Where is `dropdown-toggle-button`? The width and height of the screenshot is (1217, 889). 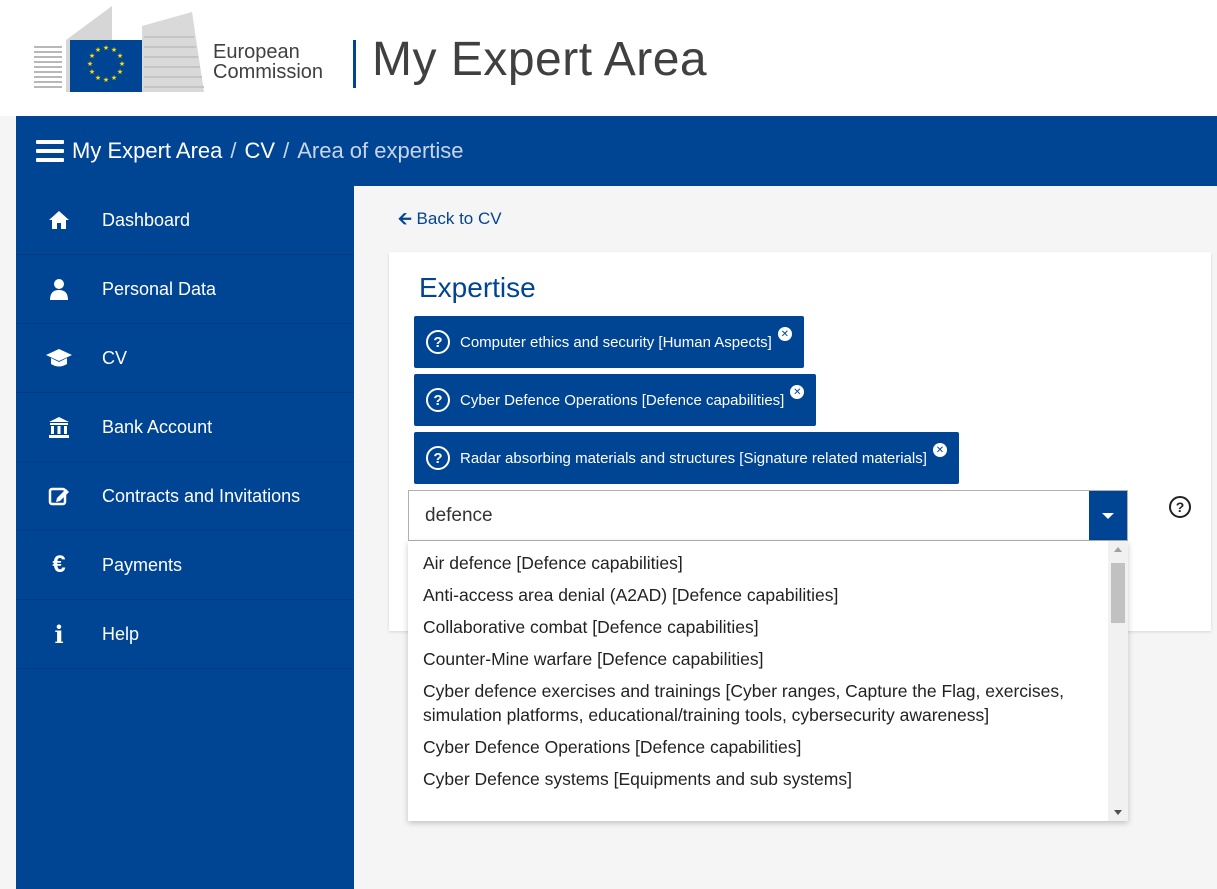 dropdown-toggle-button is located at coordinates (1108, 515).